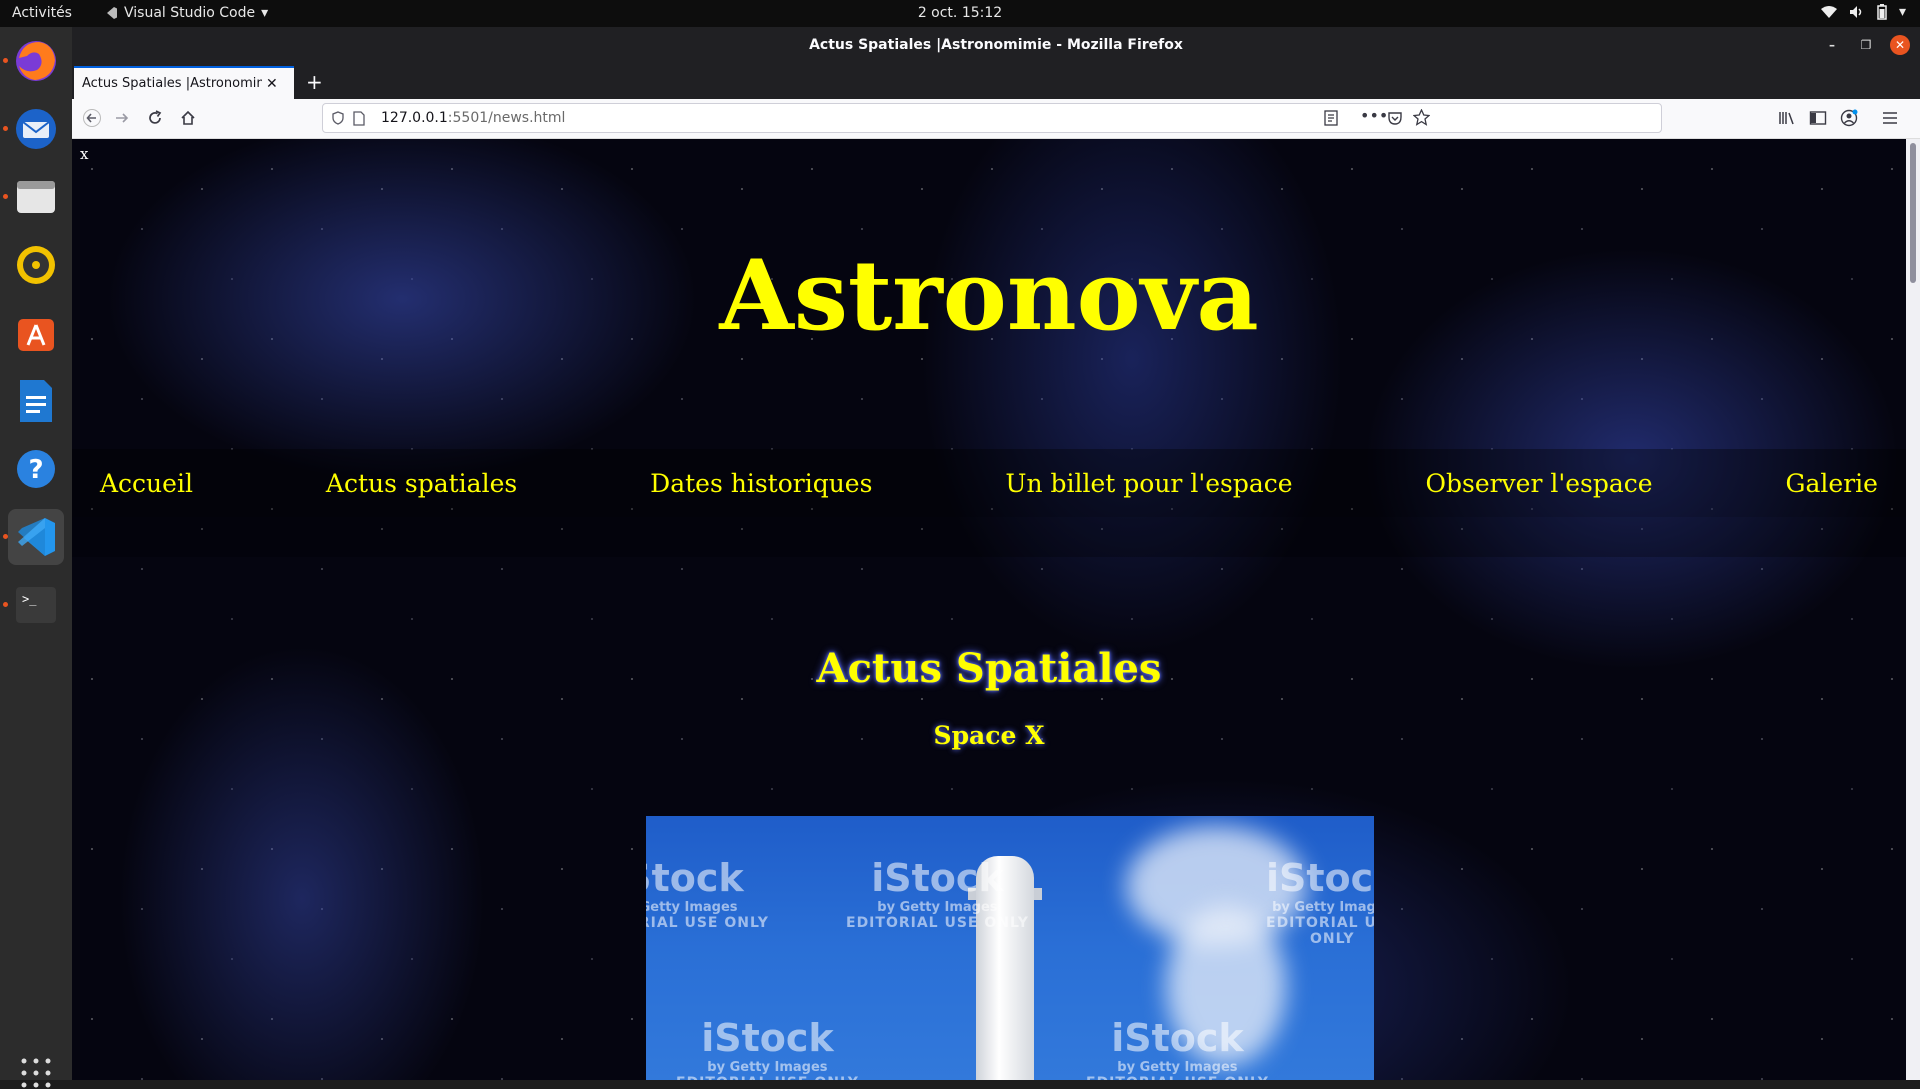 The height and width of the screenshot is (1089, 1920). I want to click on account-button, so click(1849, 118).